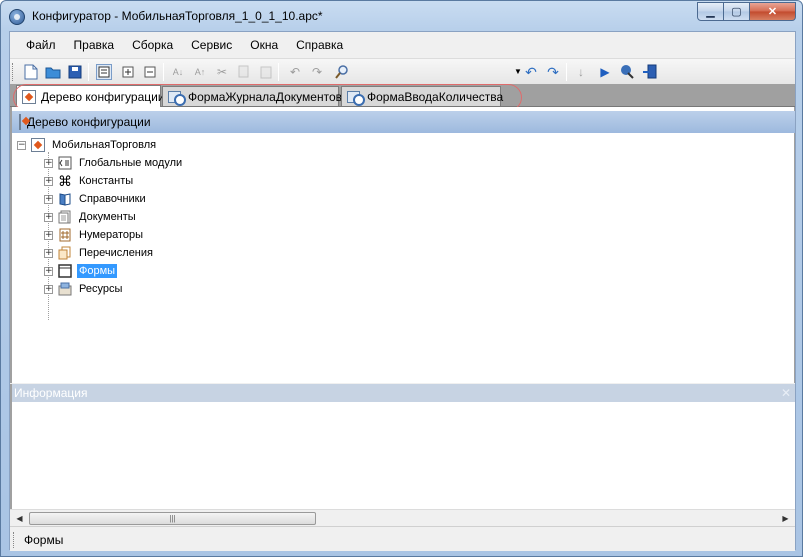 This screenshot has height=557, width=803. What do you see at coordinates (107, 217) in the screenshot?
I see `tree-node-label: Документы` at bounding box center [107, 217].